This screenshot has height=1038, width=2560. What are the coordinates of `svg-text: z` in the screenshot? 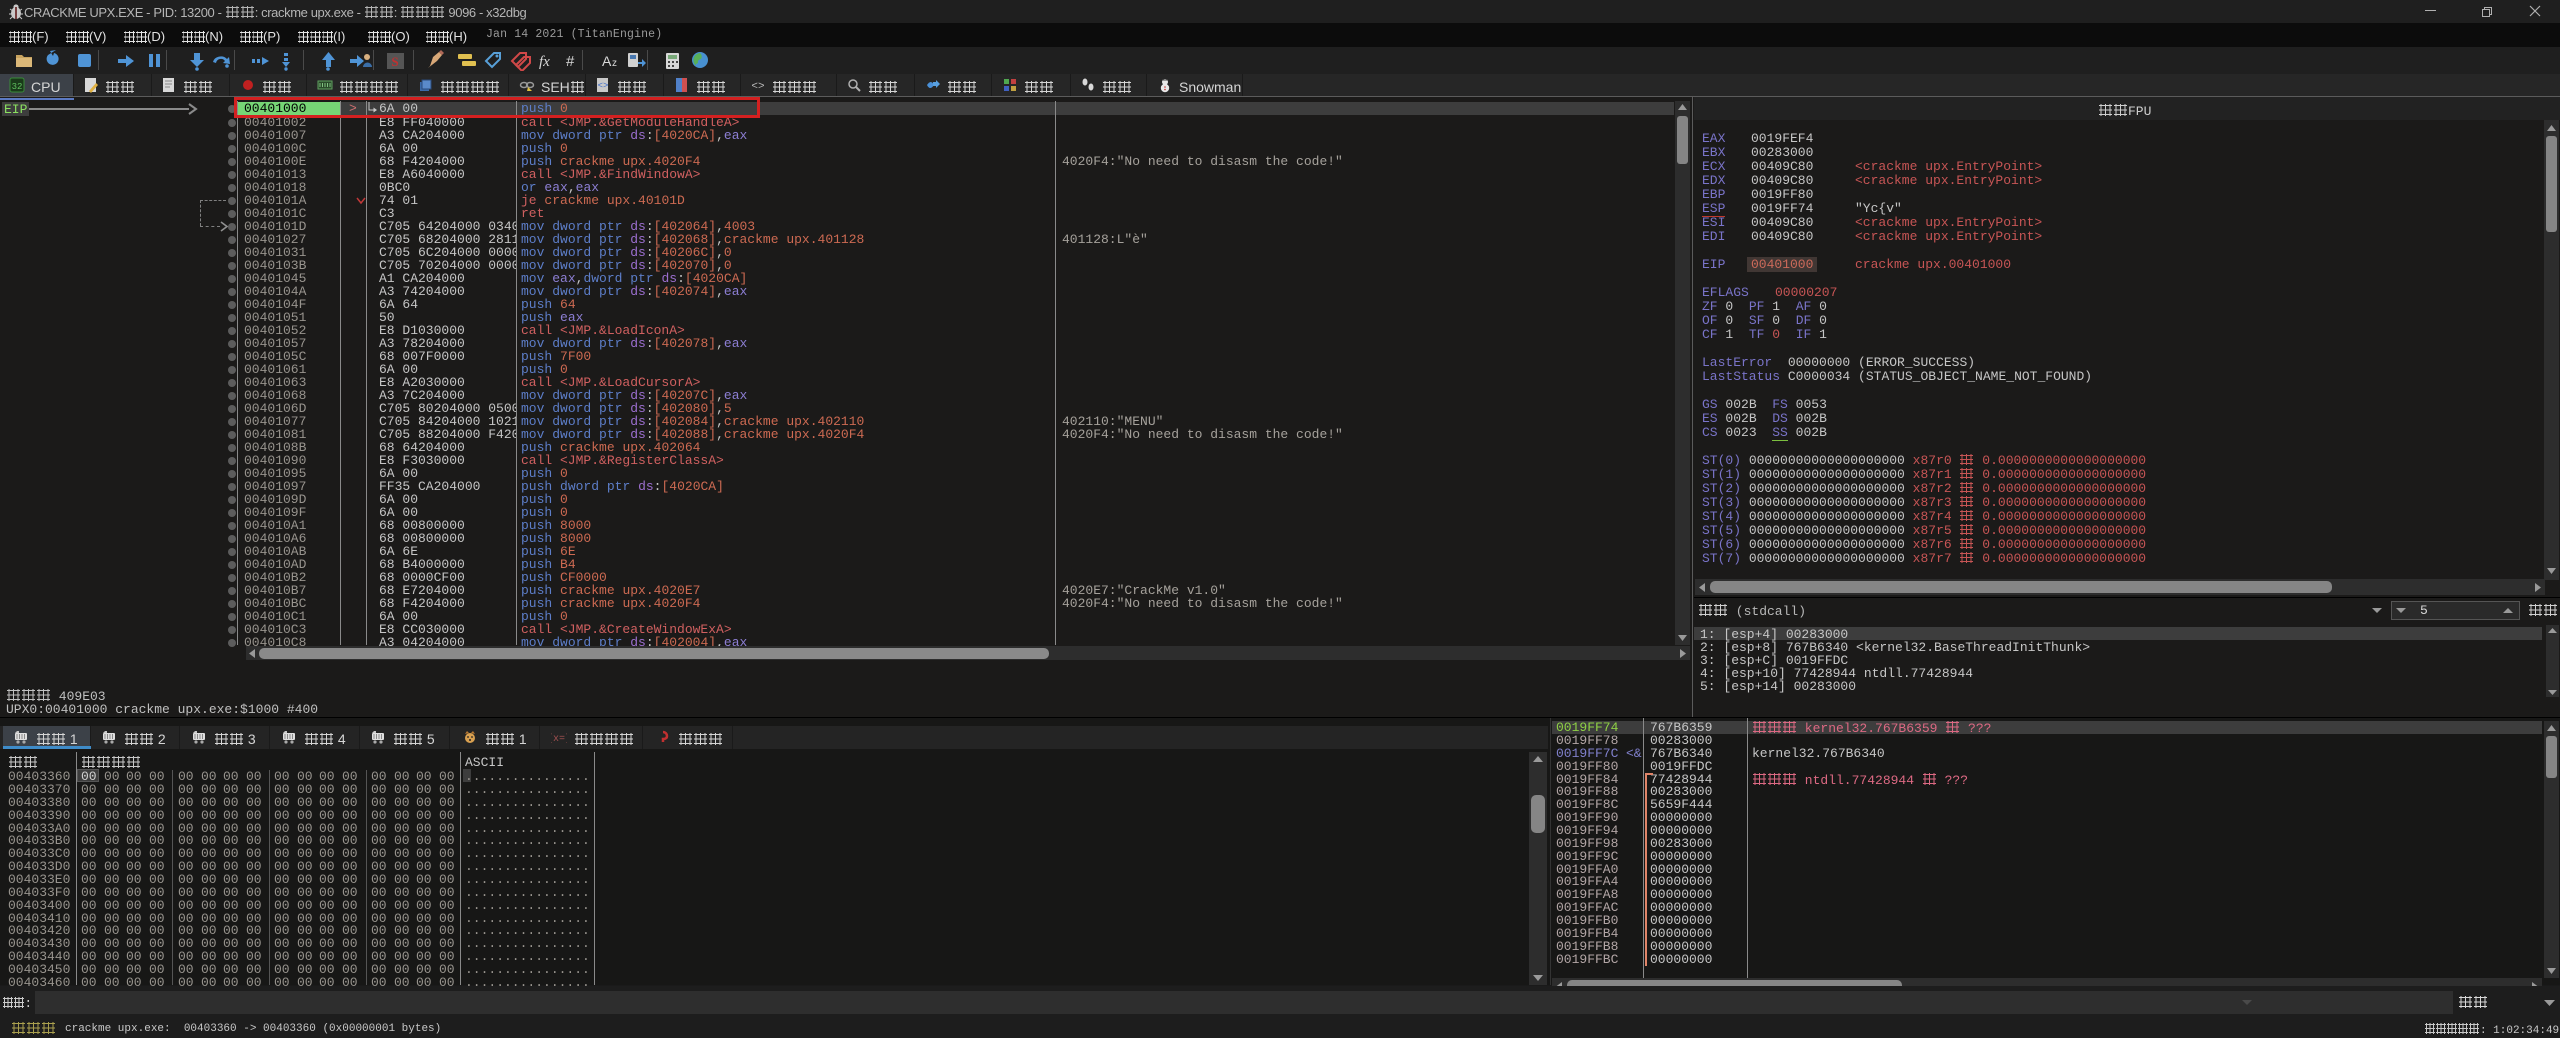 It's located at (614, 63).